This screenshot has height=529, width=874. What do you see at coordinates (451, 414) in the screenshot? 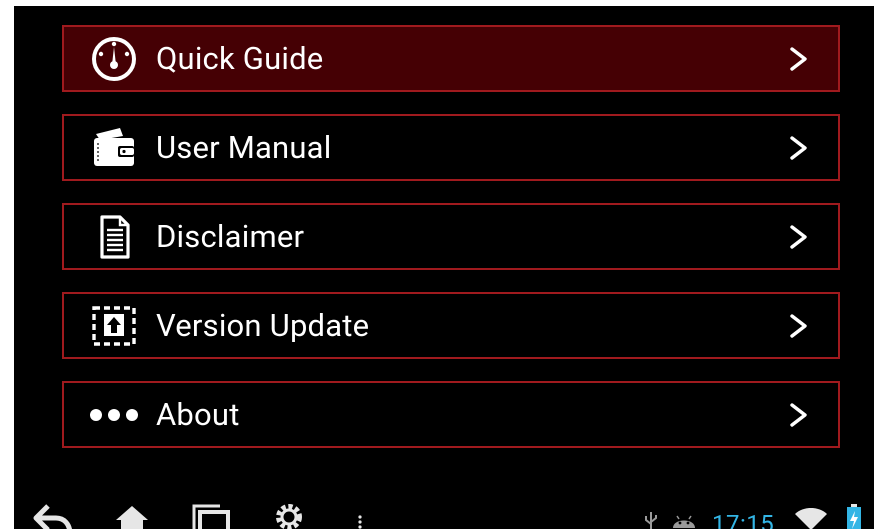
I see `menu-item-about: About` at bounding box center [451, 414].